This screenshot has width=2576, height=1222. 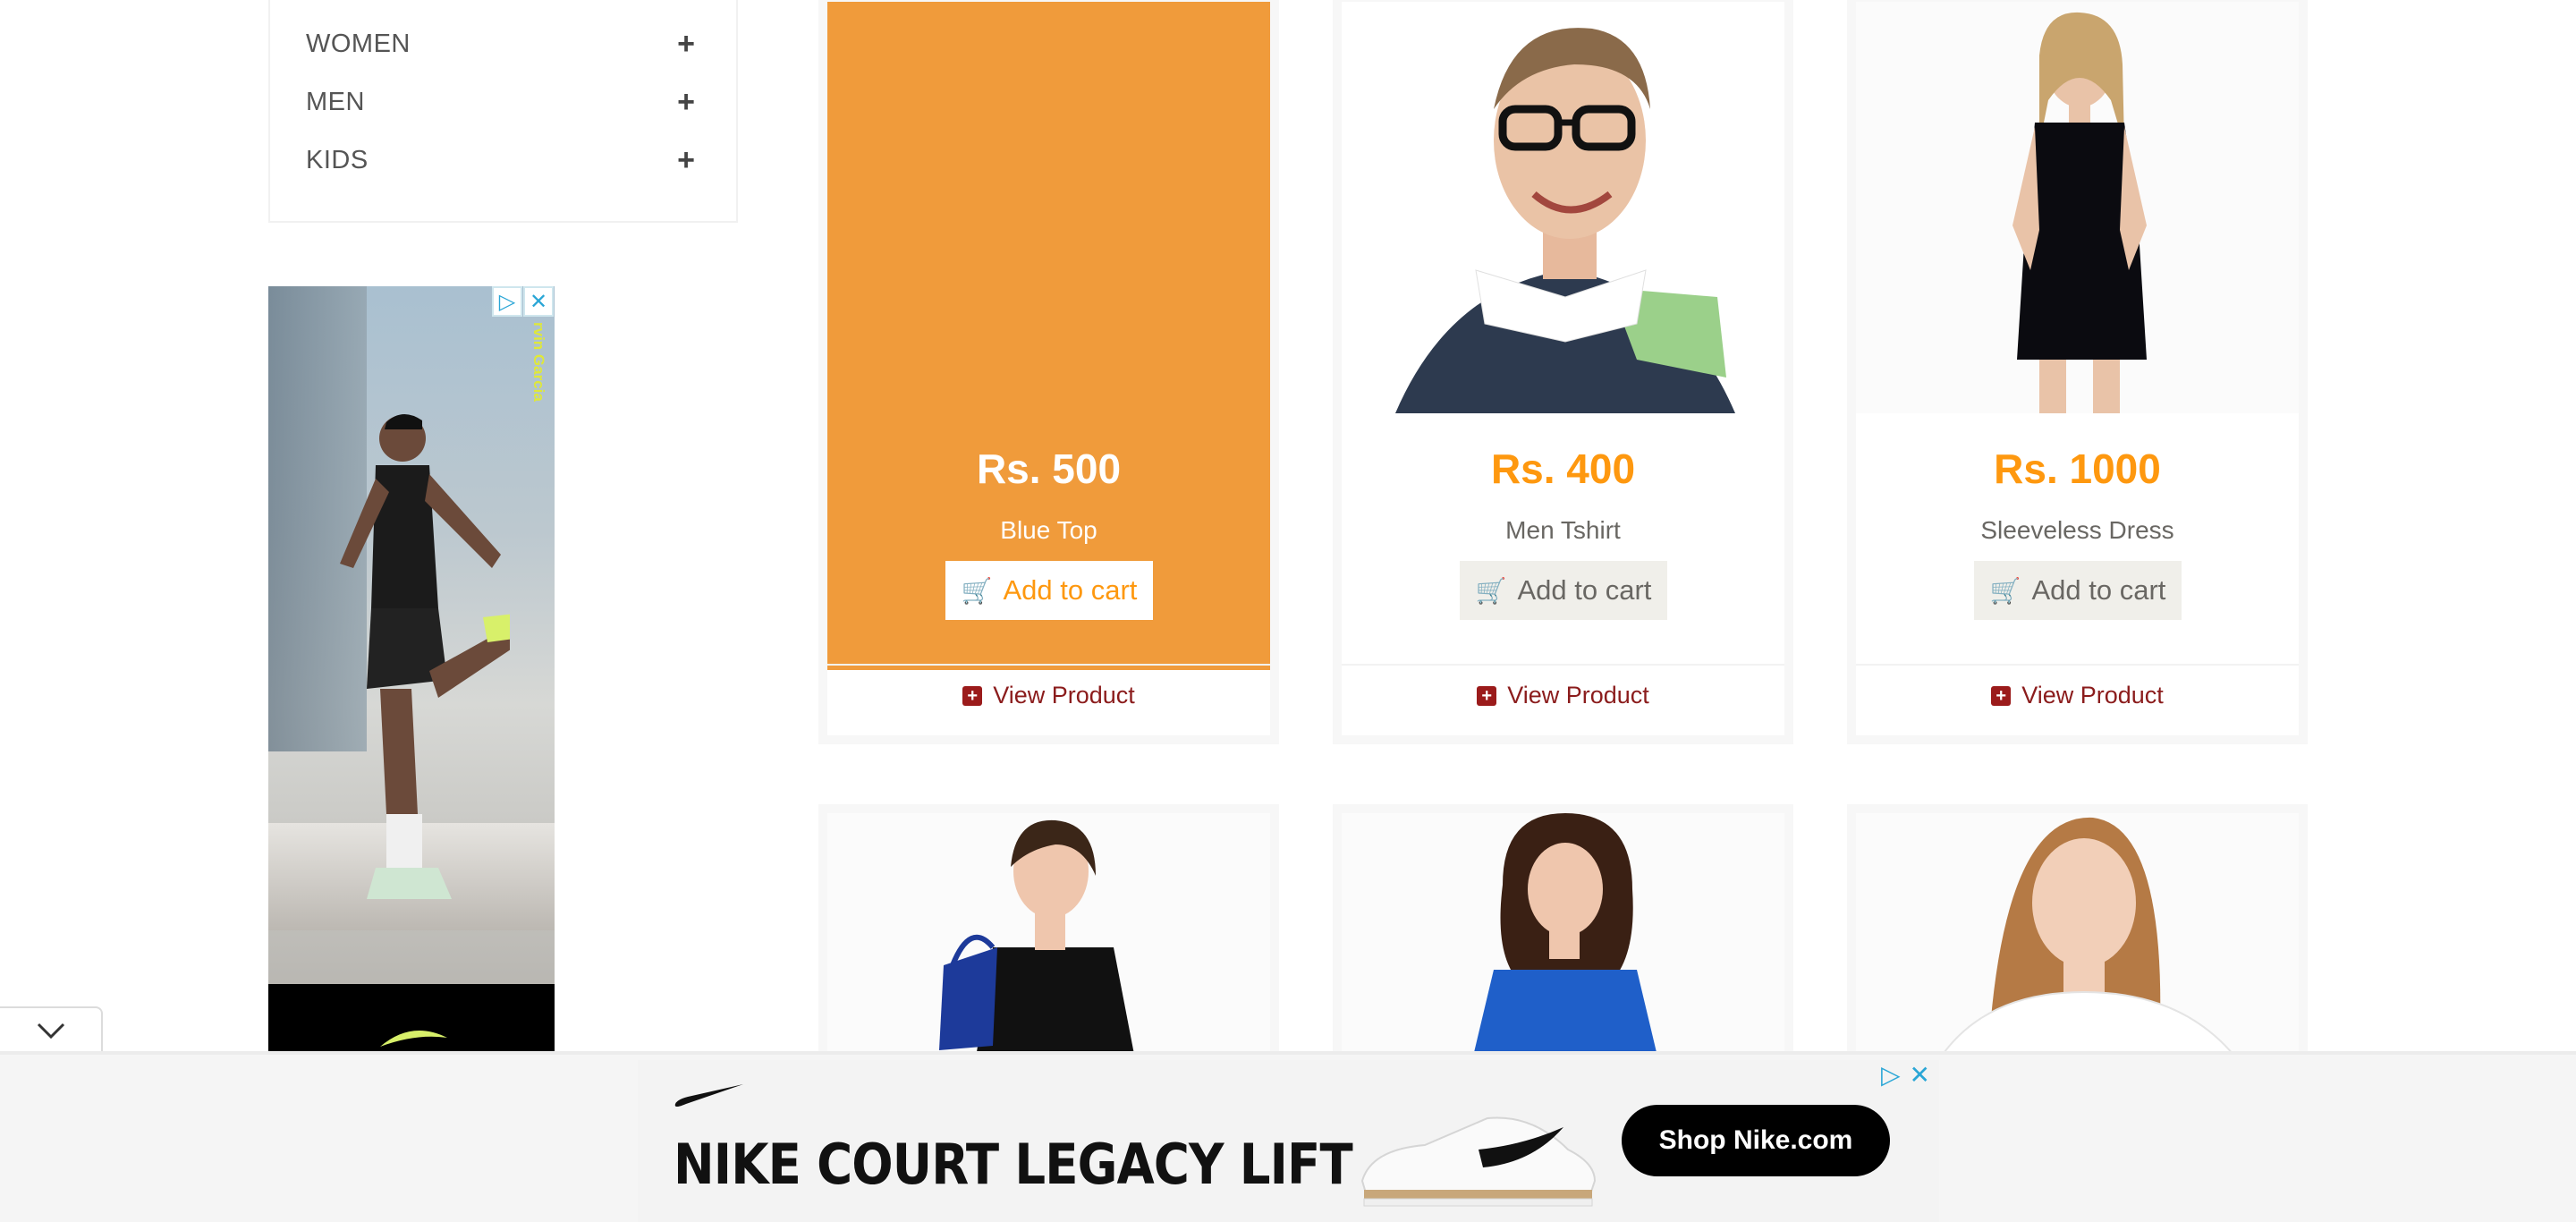 I want to click on shop-nike-button: Shop Nike.com, so click(x=1756, y=1140).